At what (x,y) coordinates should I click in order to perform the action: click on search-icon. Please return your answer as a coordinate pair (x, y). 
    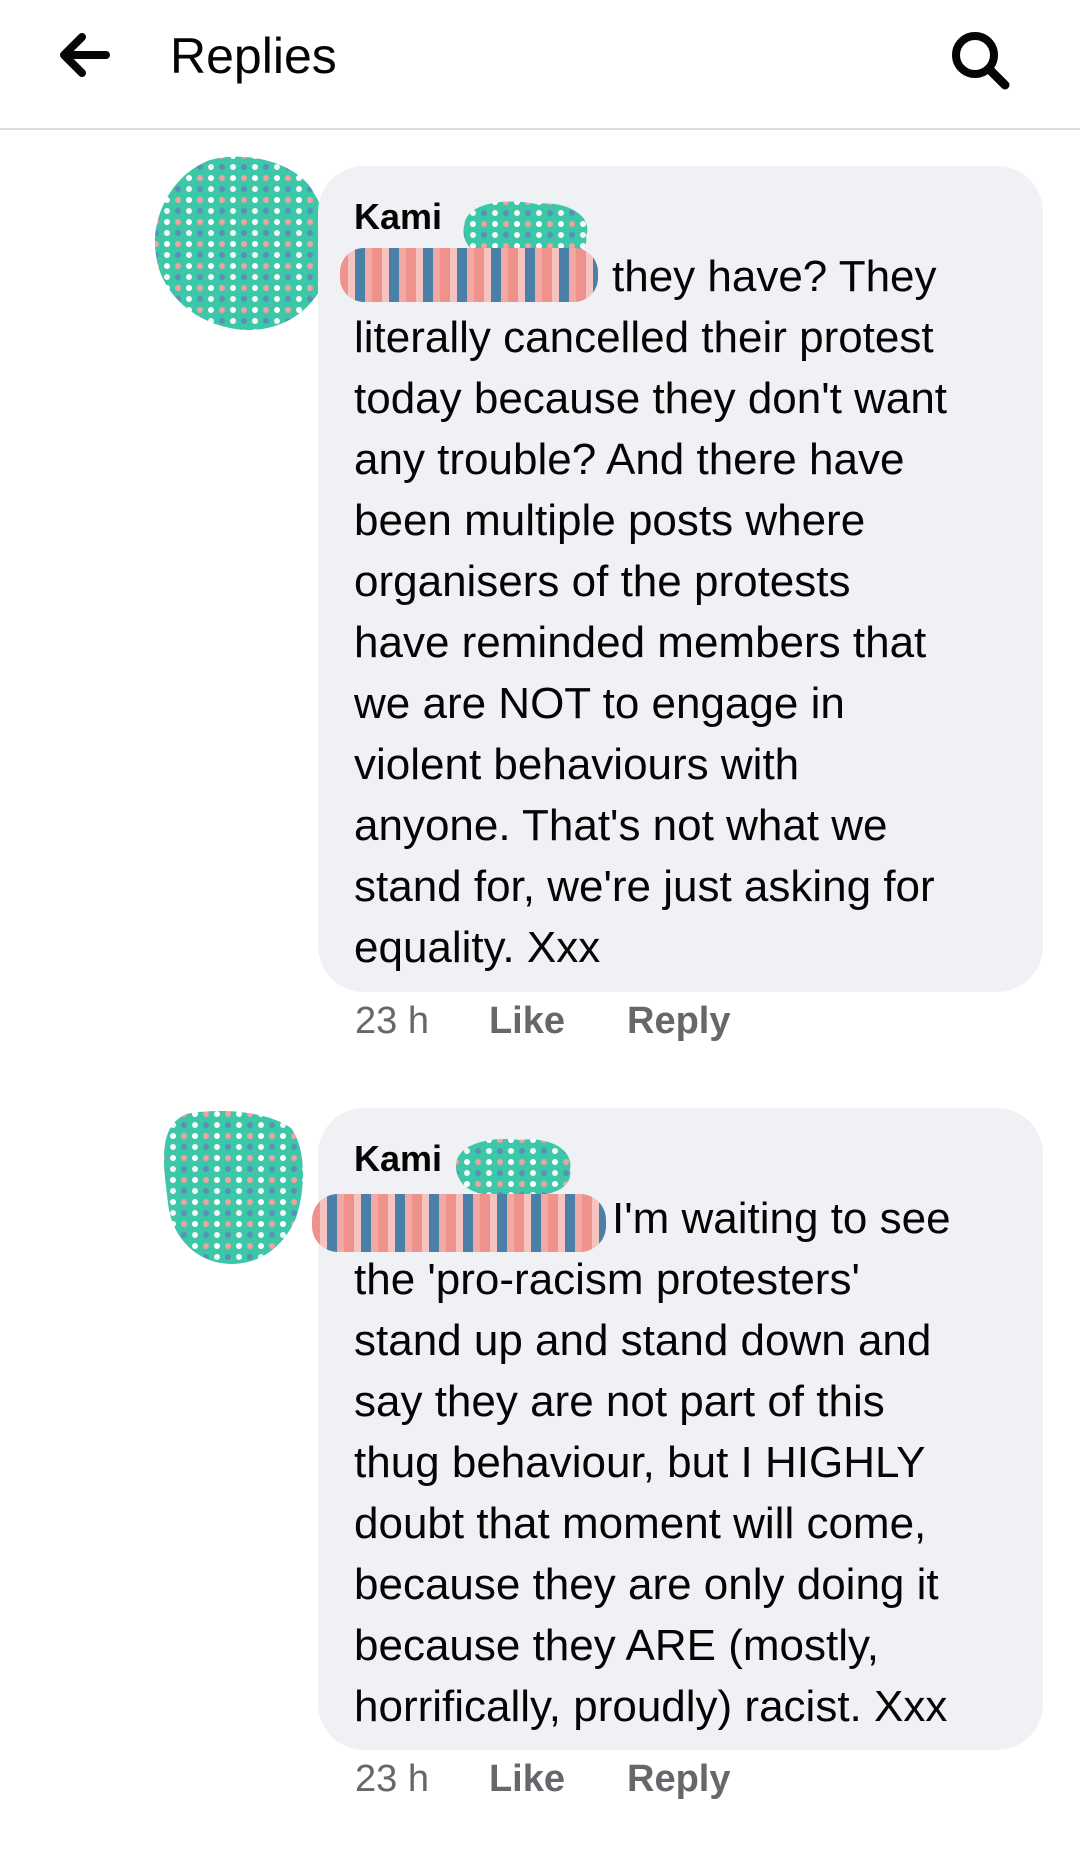
    Looking at the image, I should click on (980, 62).